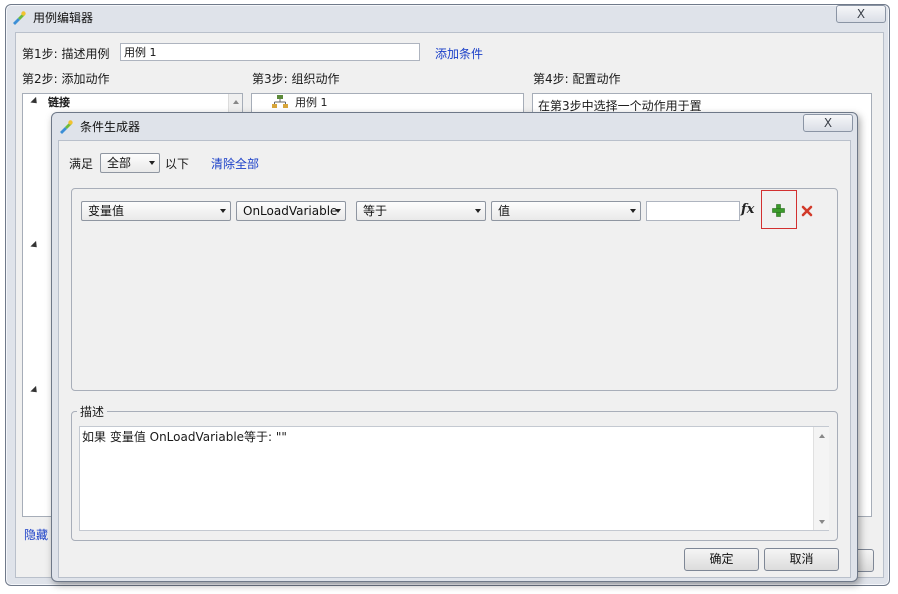 This screenshot has height=594, width=898. I want to click on value-type-value: 值, so click(504, 211).